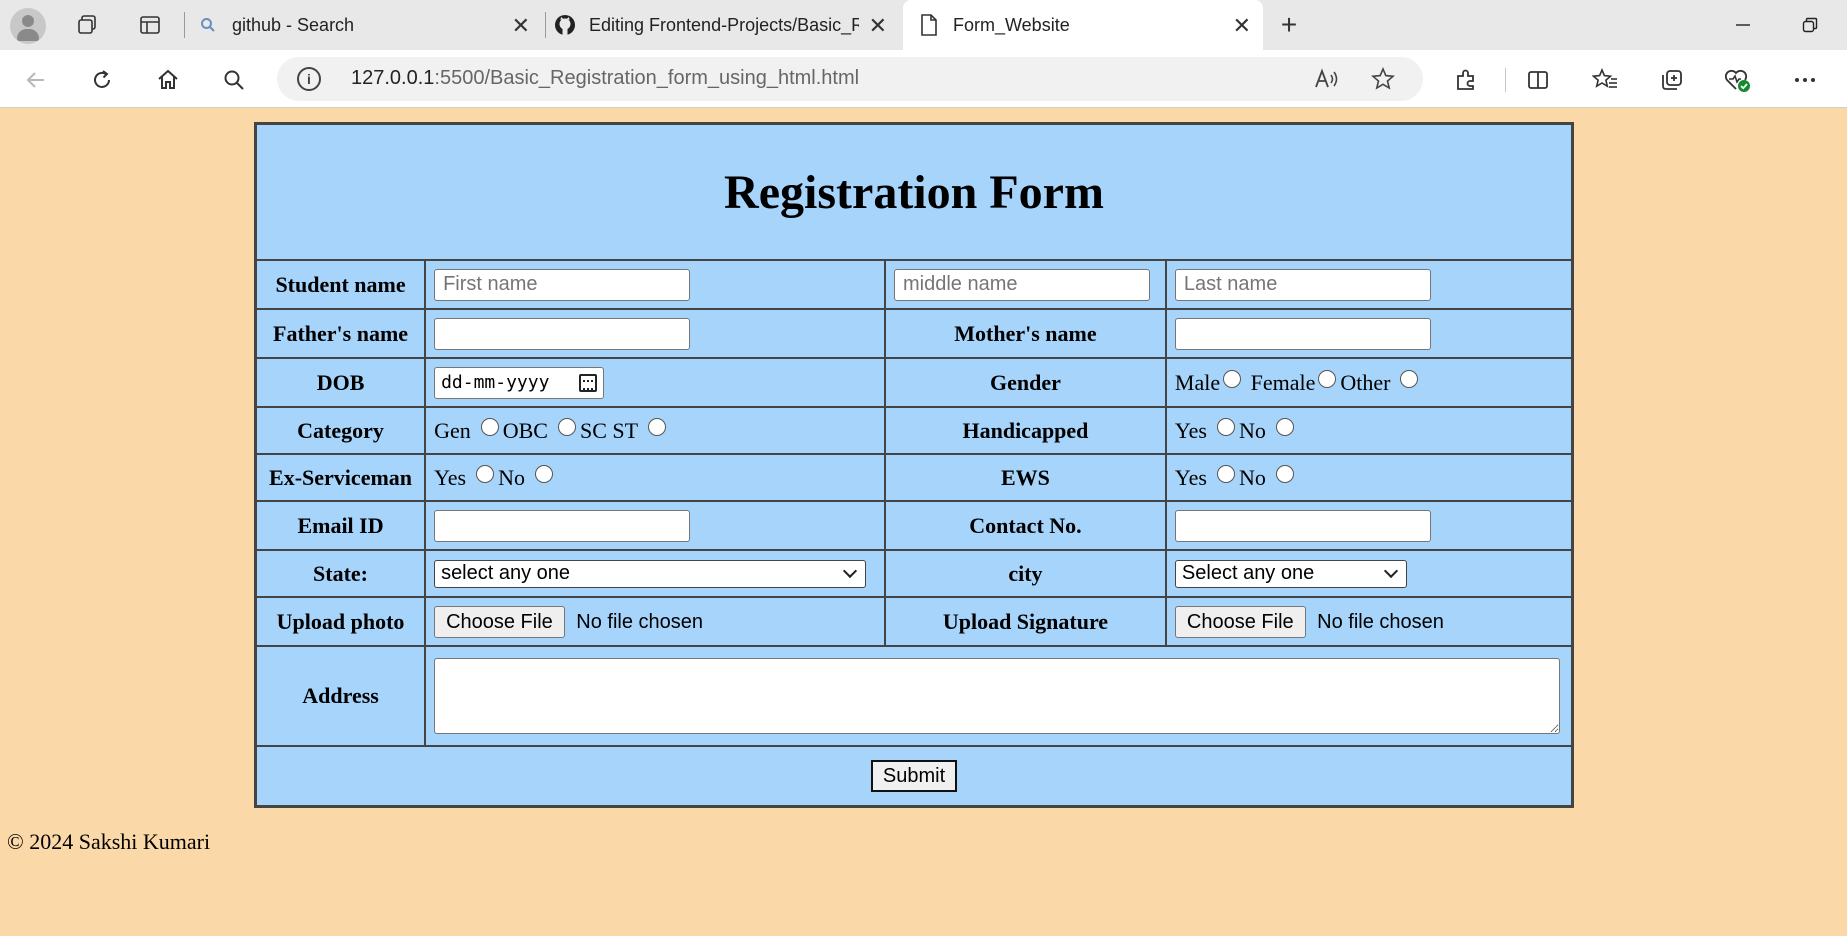 This screenshot has width=1847, height=936. I want to click on tab-github-search: github - Search ✕, so click(369, 25).